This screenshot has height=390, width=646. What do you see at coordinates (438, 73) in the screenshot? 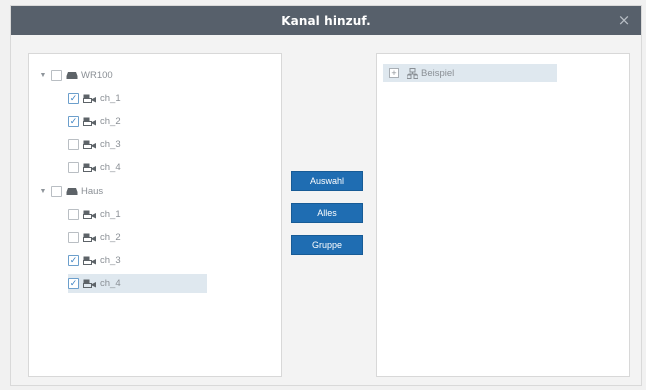
I see `group-label: Beispiel` at bounding box center [438, 73].